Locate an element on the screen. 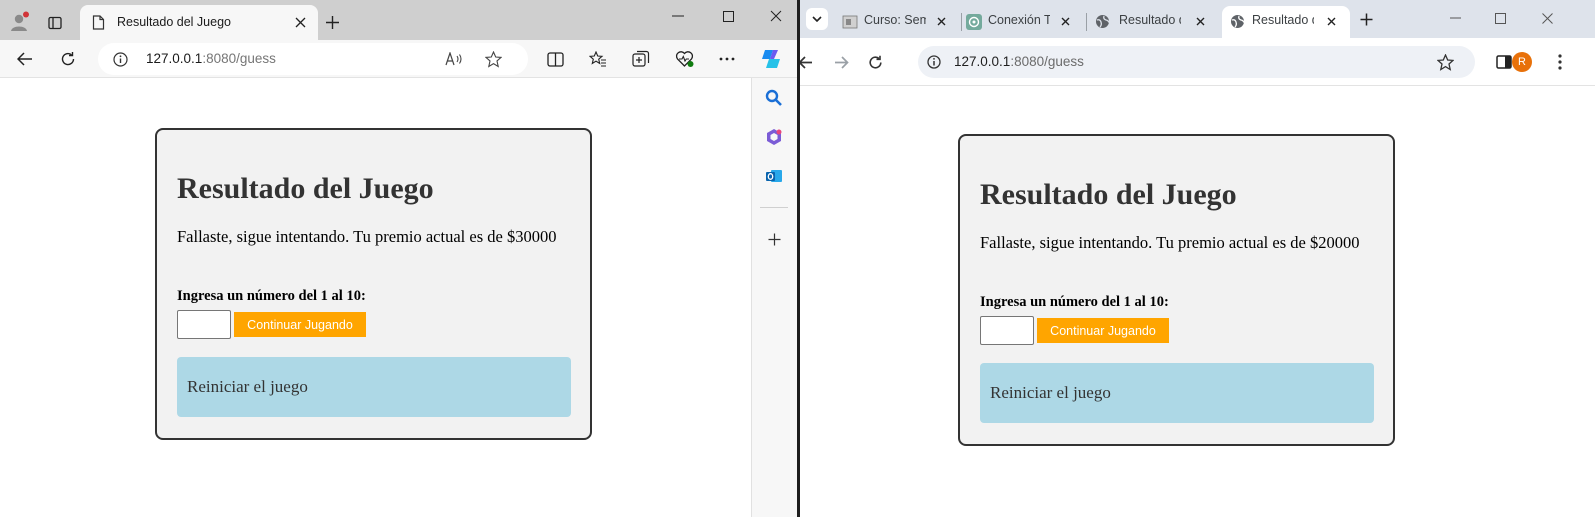 The width and height of the screenshot is (1595, 517). chatgpt-favicon-icon is located at coordinates (974, 22).